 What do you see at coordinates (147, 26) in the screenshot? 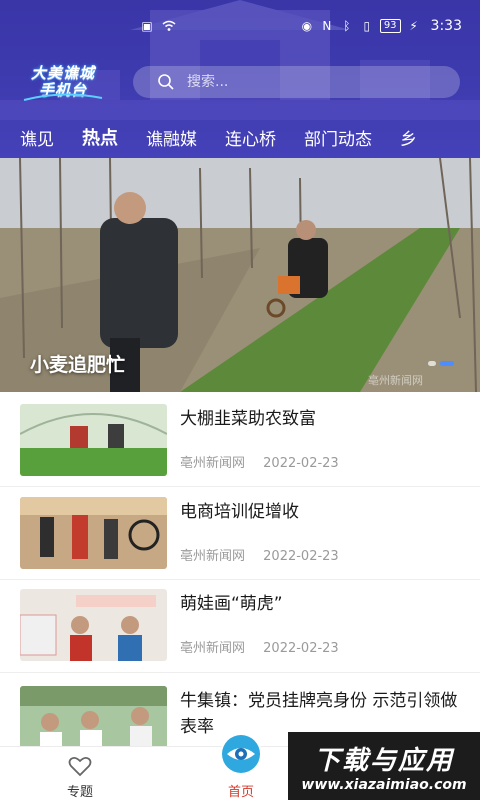
I see `notification-icon: ▣` at bounding box center [147, 26].